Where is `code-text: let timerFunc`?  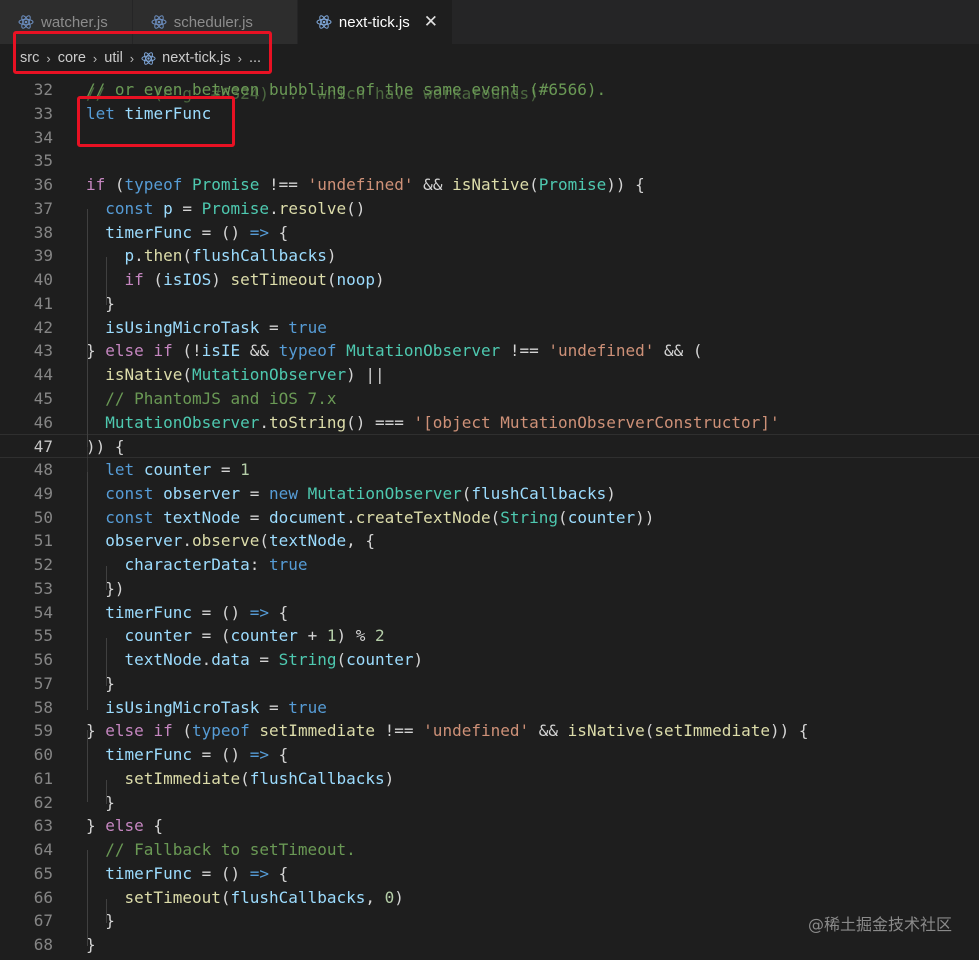 code-text: let timerFunc is located at coordinates (149, 113).